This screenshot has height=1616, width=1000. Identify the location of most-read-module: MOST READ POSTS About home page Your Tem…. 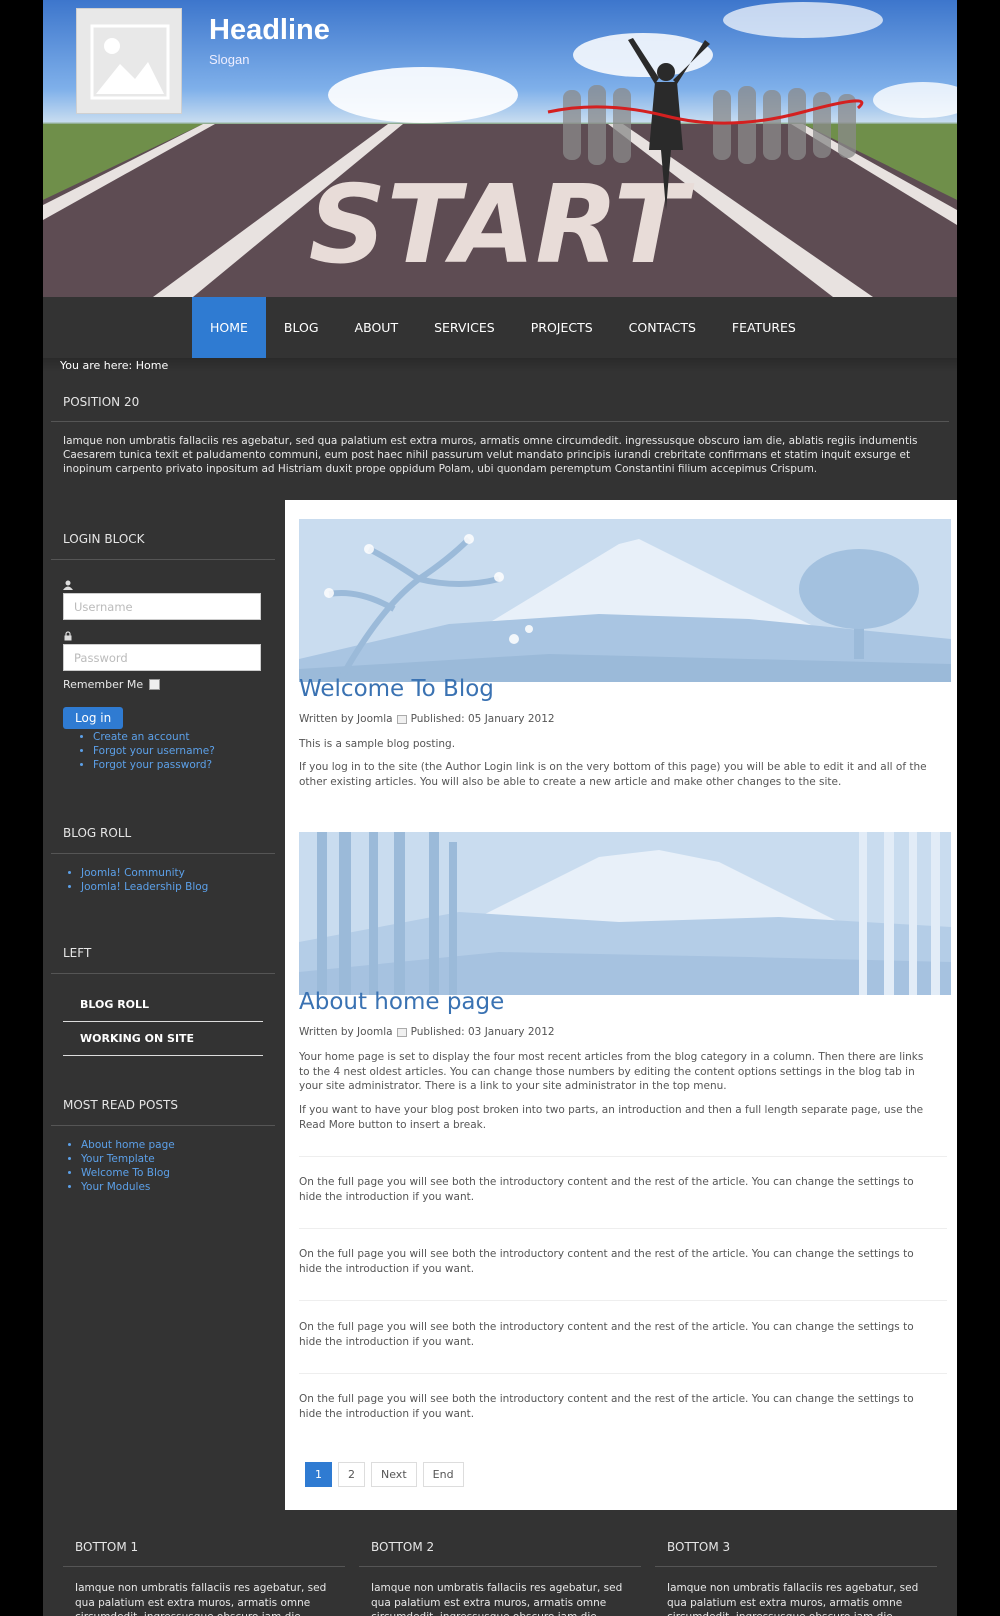
(163, 1140).